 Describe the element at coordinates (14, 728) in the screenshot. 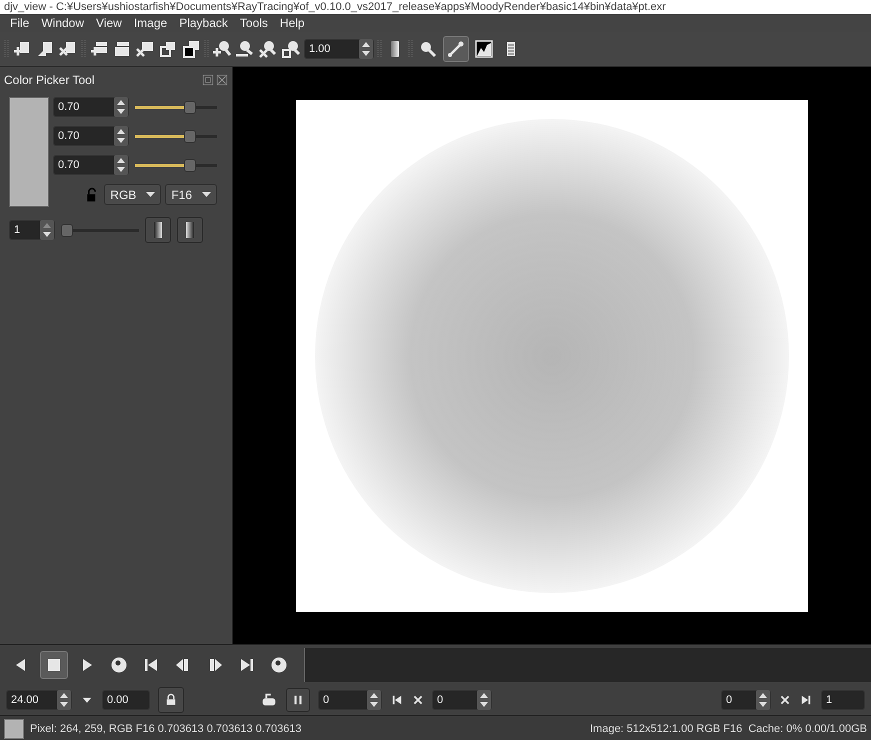

I see `pixel-swatch` at that location.